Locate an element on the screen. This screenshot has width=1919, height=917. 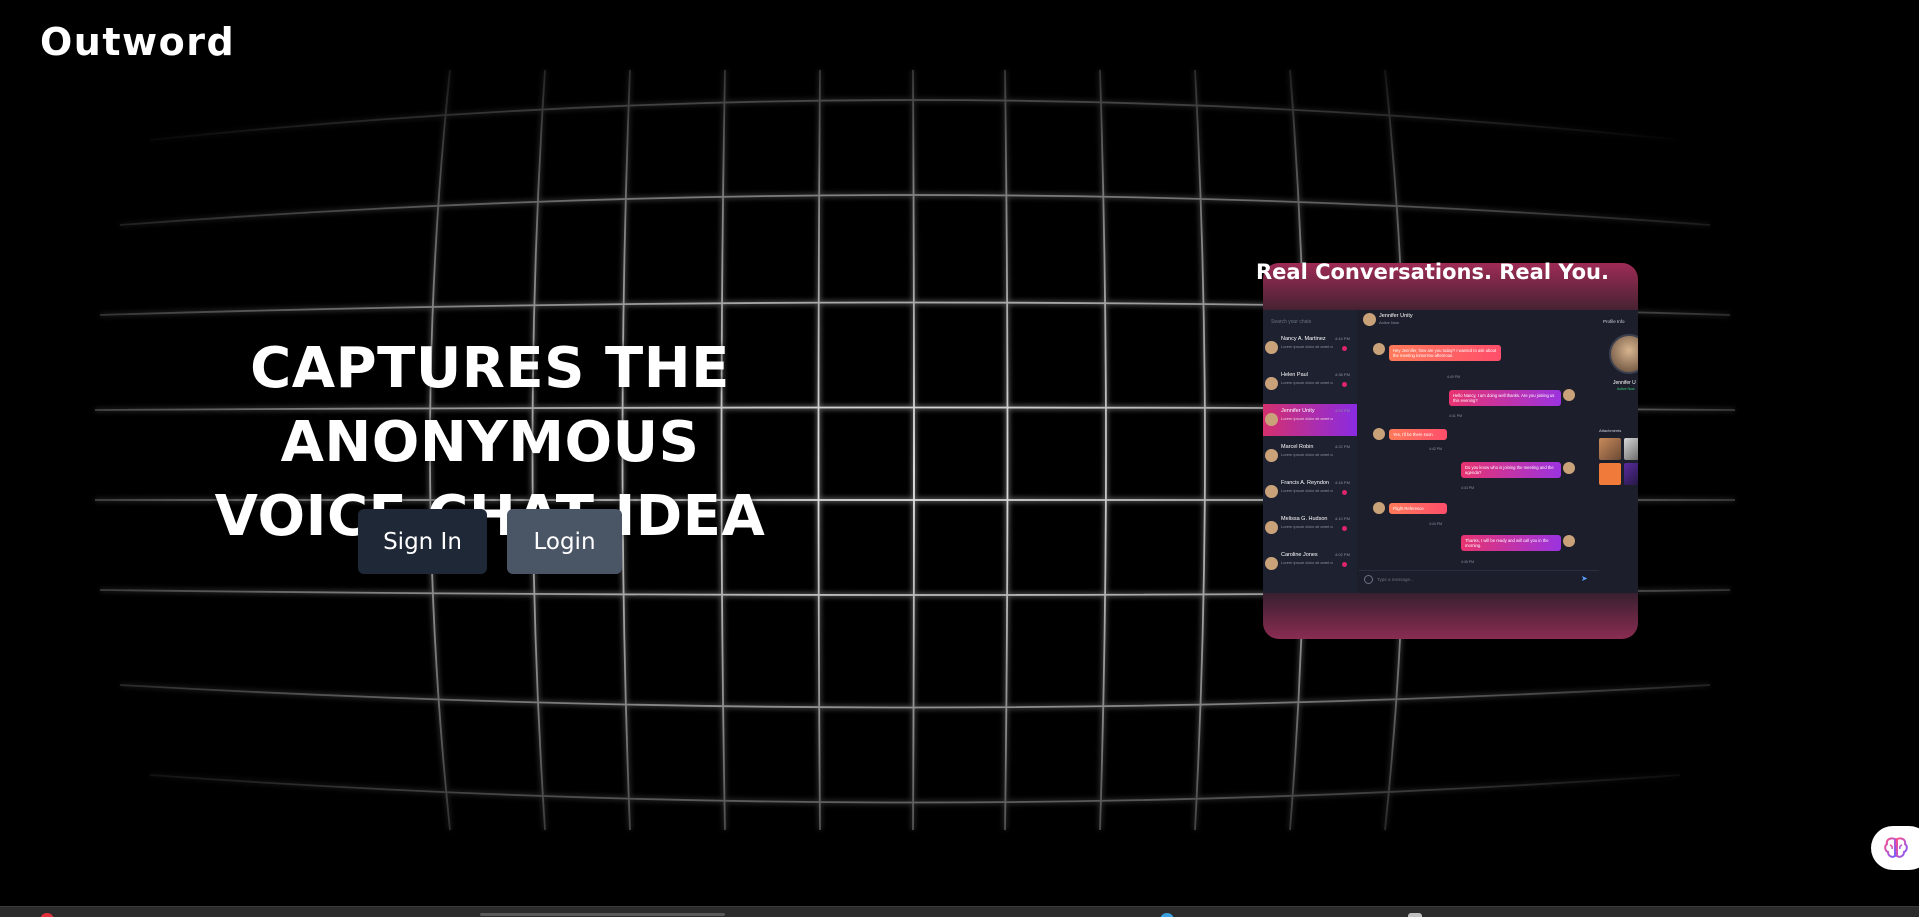
message-attachment: Flight Reference is located at coordinates (1418, 508).